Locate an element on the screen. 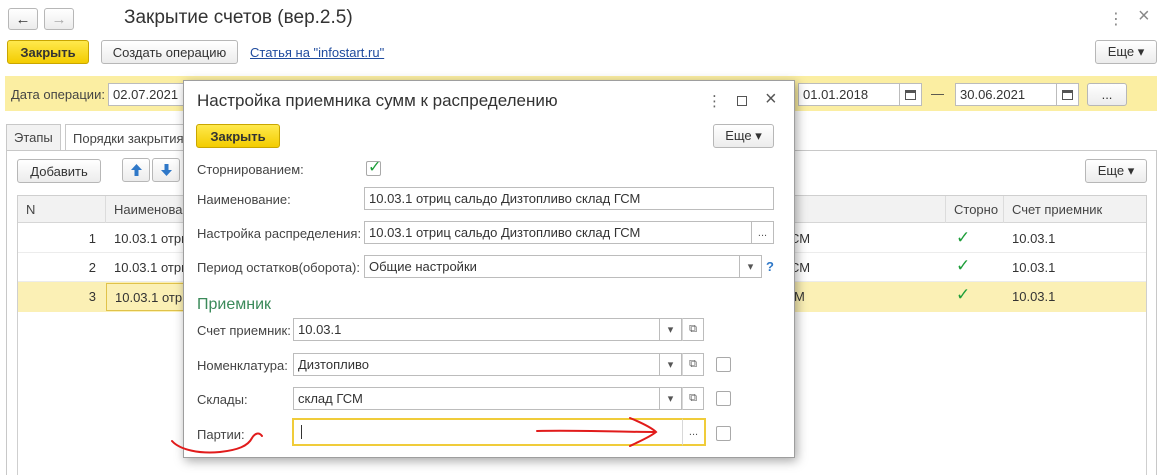 This screenshot has height=475, width=1163. red-annotation-layer is located at coordinates (414, 435).